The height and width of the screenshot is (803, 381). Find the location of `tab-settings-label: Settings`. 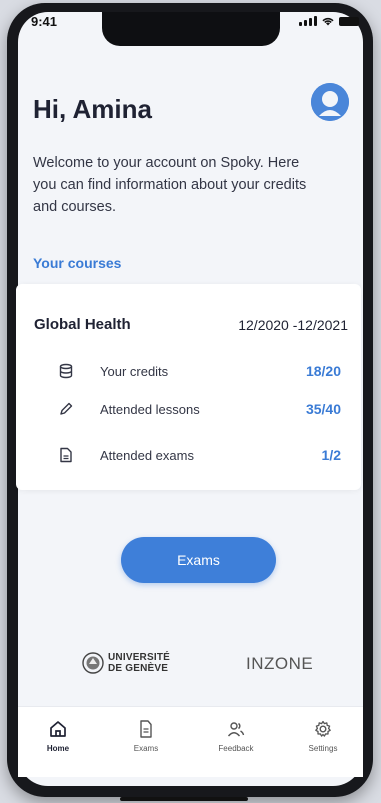

tab-settings-label: Settings is located at coordinates (323, 748).